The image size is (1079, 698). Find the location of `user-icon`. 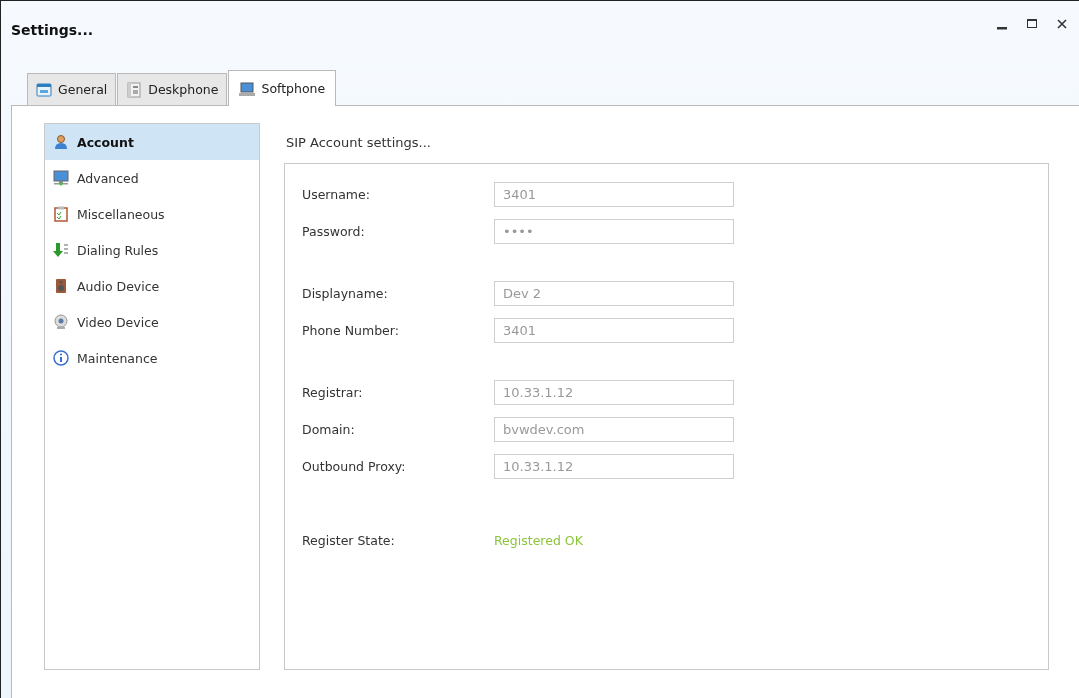

user-icon is located at coordinates (61, 142).